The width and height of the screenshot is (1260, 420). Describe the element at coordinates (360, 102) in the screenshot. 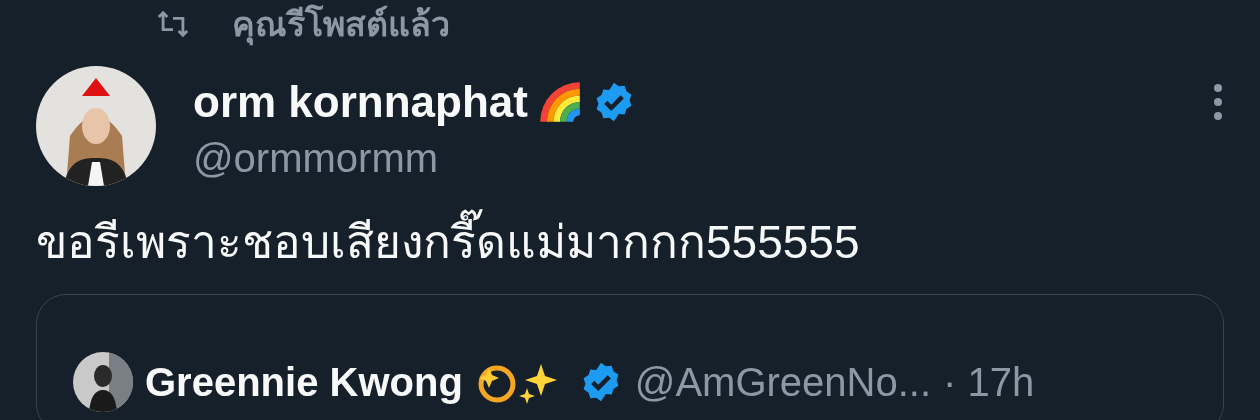

I see `author-name: orm kornnaphat` at that location.